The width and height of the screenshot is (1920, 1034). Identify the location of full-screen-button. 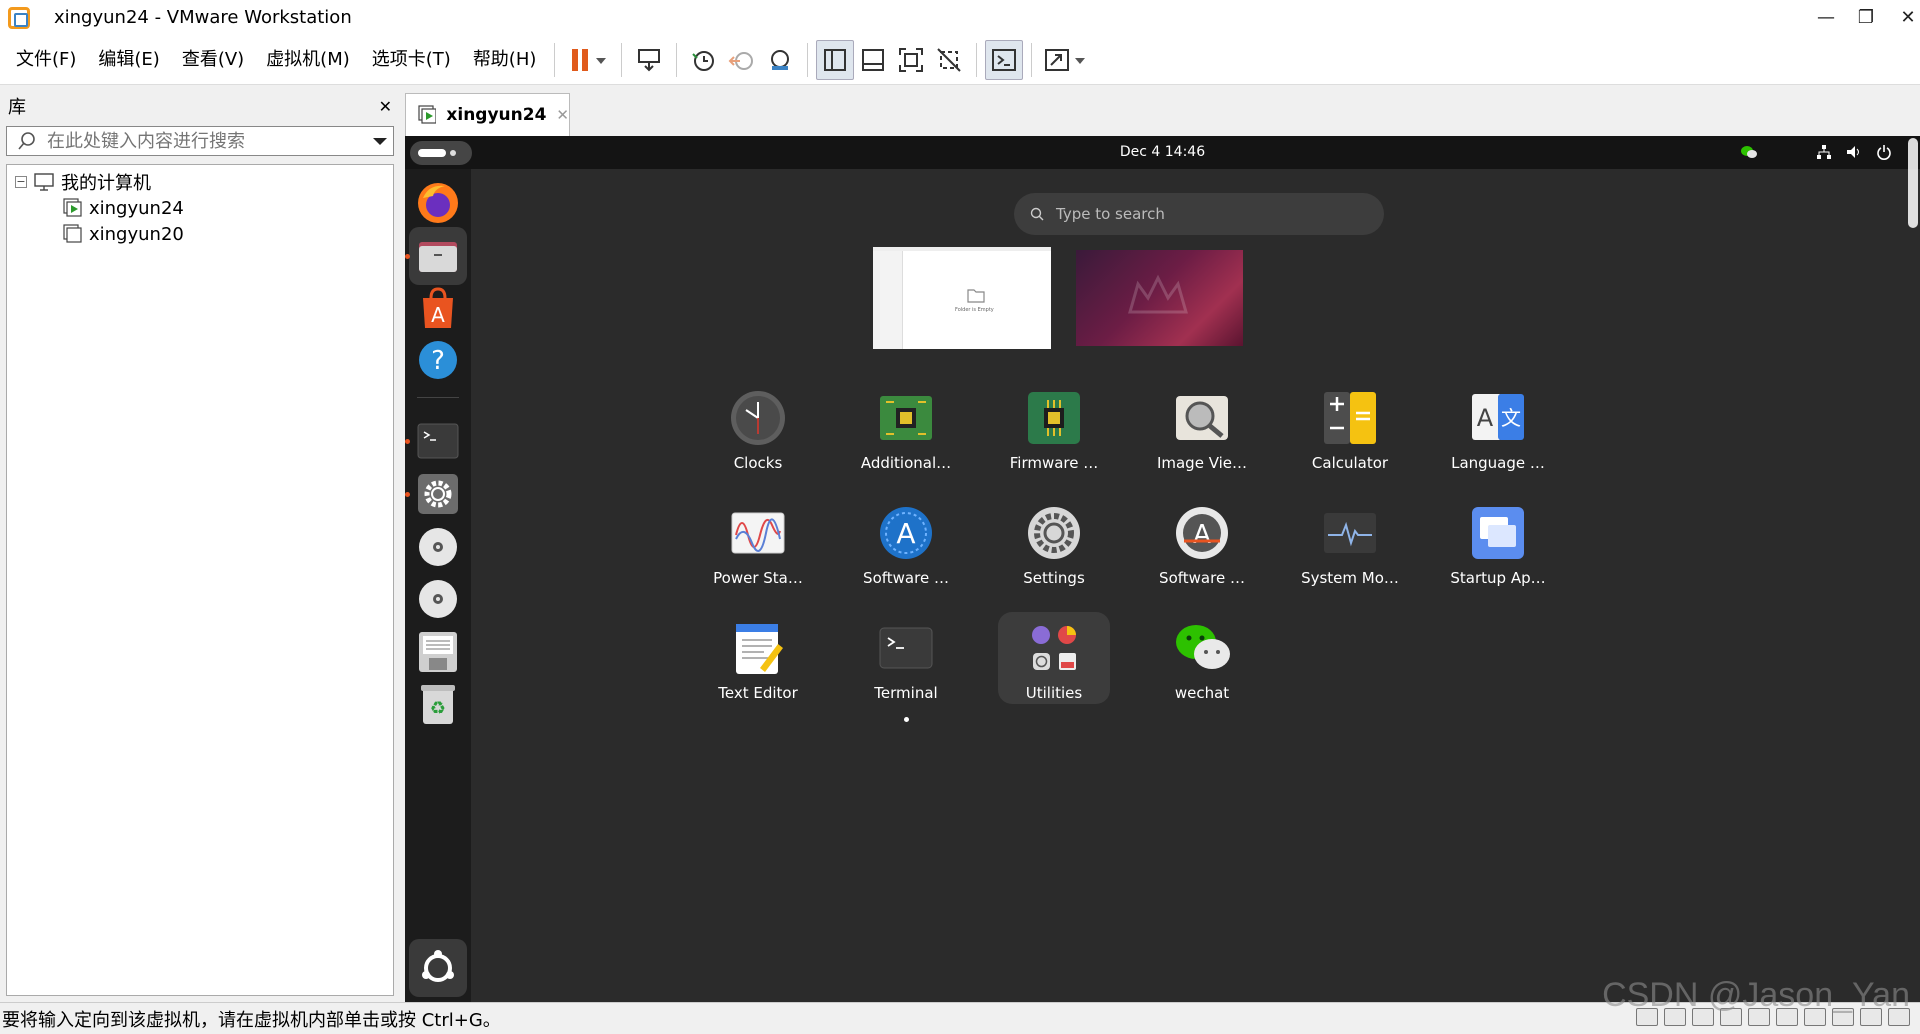
(911, 60).